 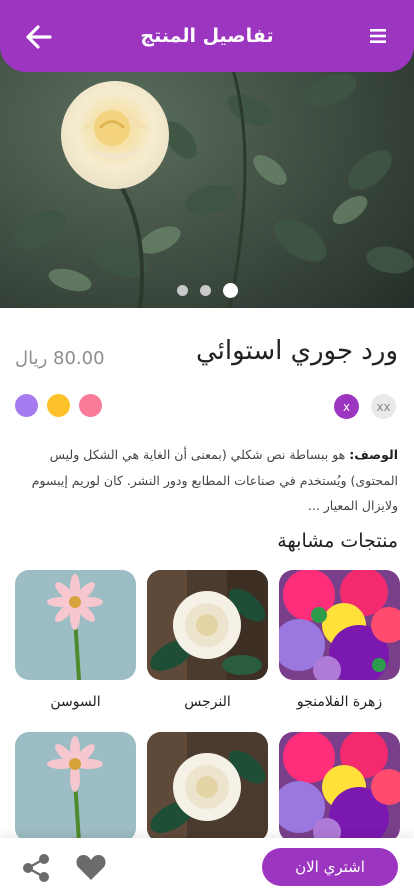 I want to click on share-icon, so click(x=36, y=868).